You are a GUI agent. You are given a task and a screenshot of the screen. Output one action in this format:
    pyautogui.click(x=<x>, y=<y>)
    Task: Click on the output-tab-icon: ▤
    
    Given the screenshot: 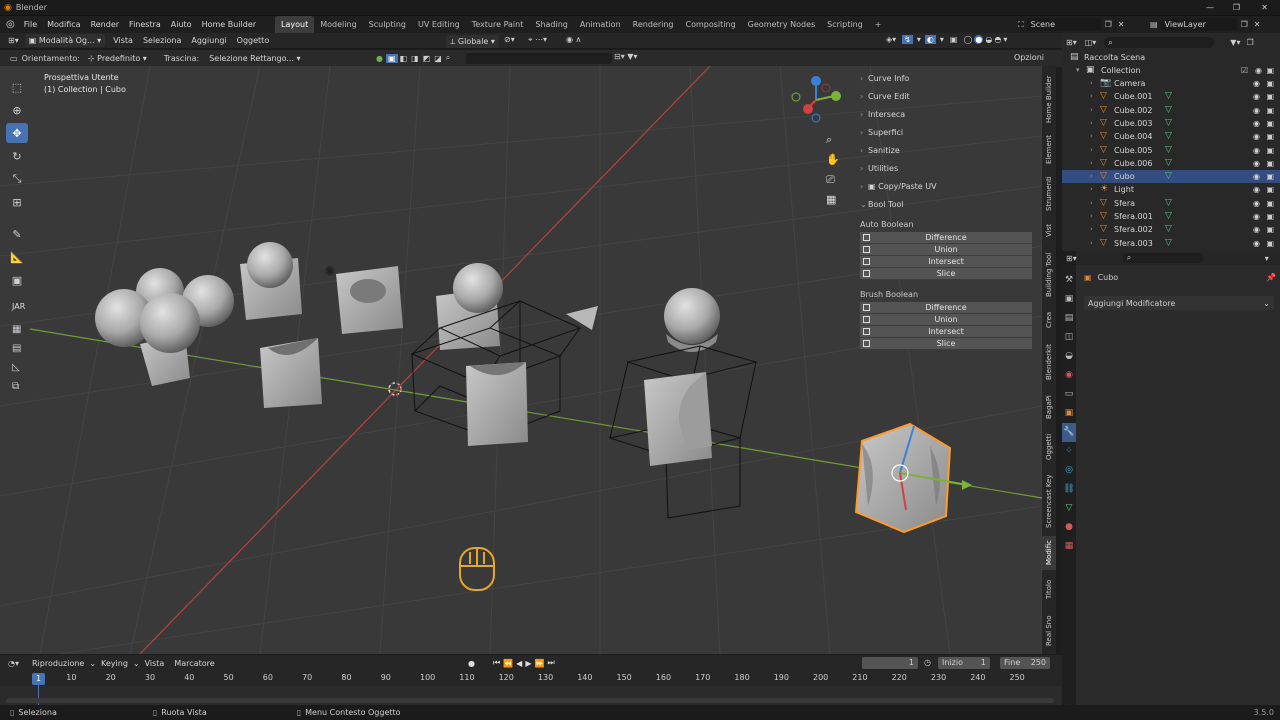 What is the action you would take?
    pyautogui.click(x=1069, y=318)
    